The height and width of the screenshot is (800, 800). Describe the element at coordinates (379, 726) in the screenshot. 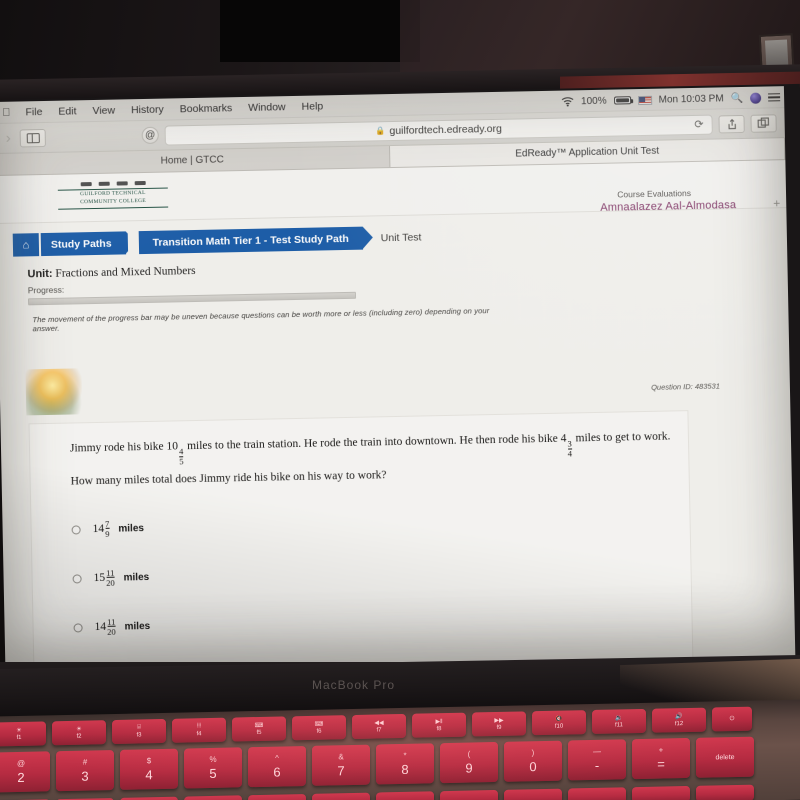

I see `key-f7: ◀◀ f7` at that location.